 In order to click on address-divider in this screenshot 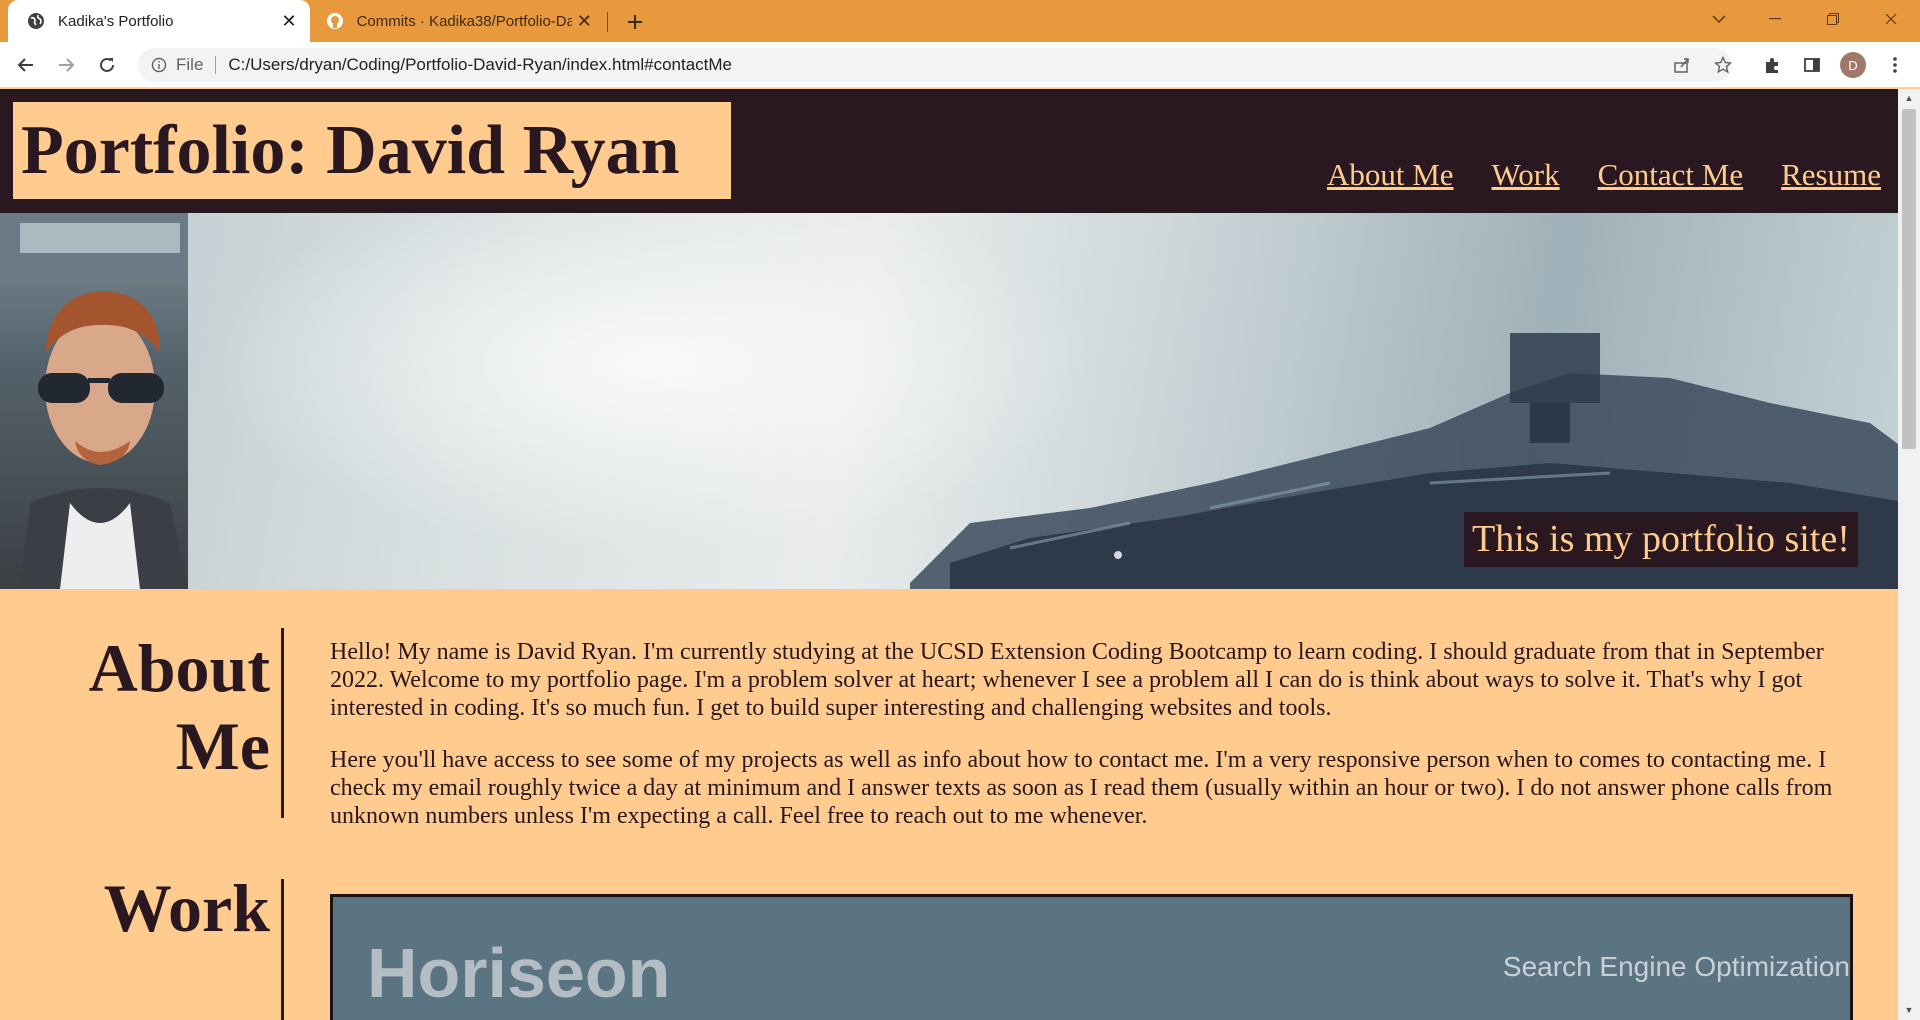, I will do `click(216, 65)`.